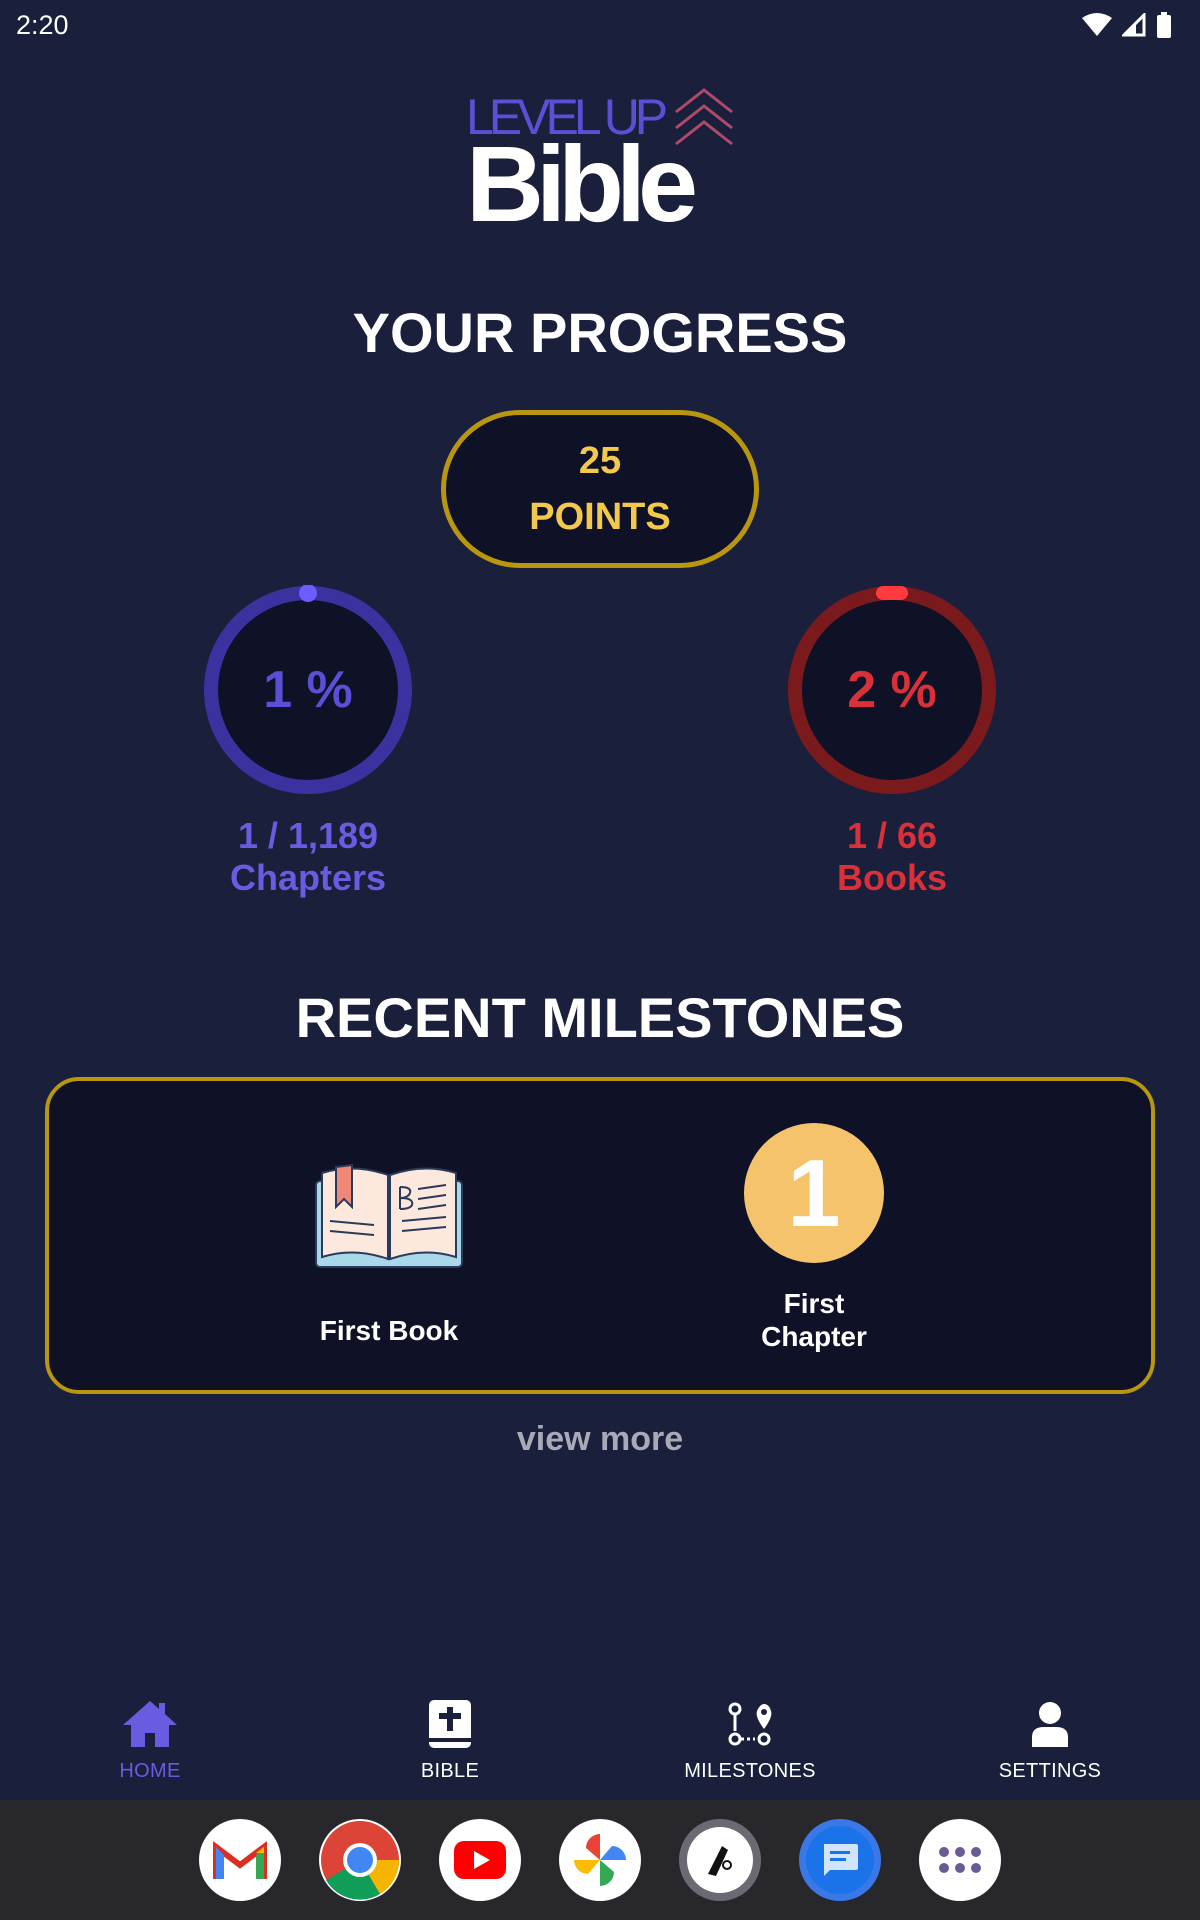 The image size is (1200, 1920). I want to click on route-icon, so click(750, 1724).